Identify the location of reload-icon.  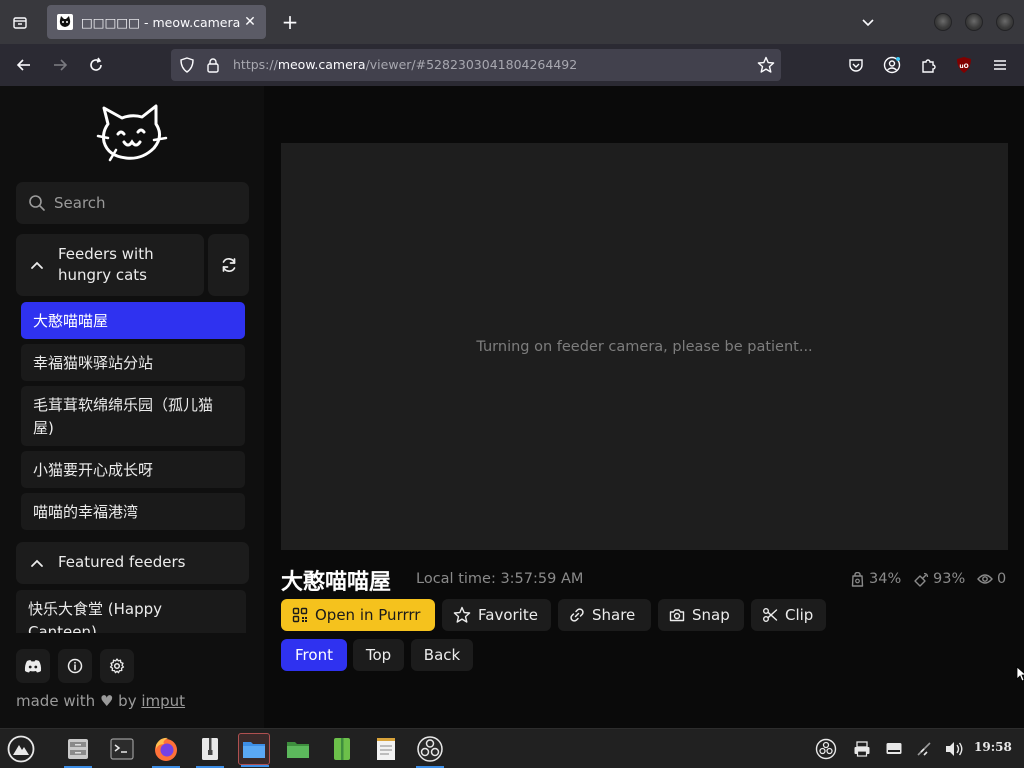
(96, 65).